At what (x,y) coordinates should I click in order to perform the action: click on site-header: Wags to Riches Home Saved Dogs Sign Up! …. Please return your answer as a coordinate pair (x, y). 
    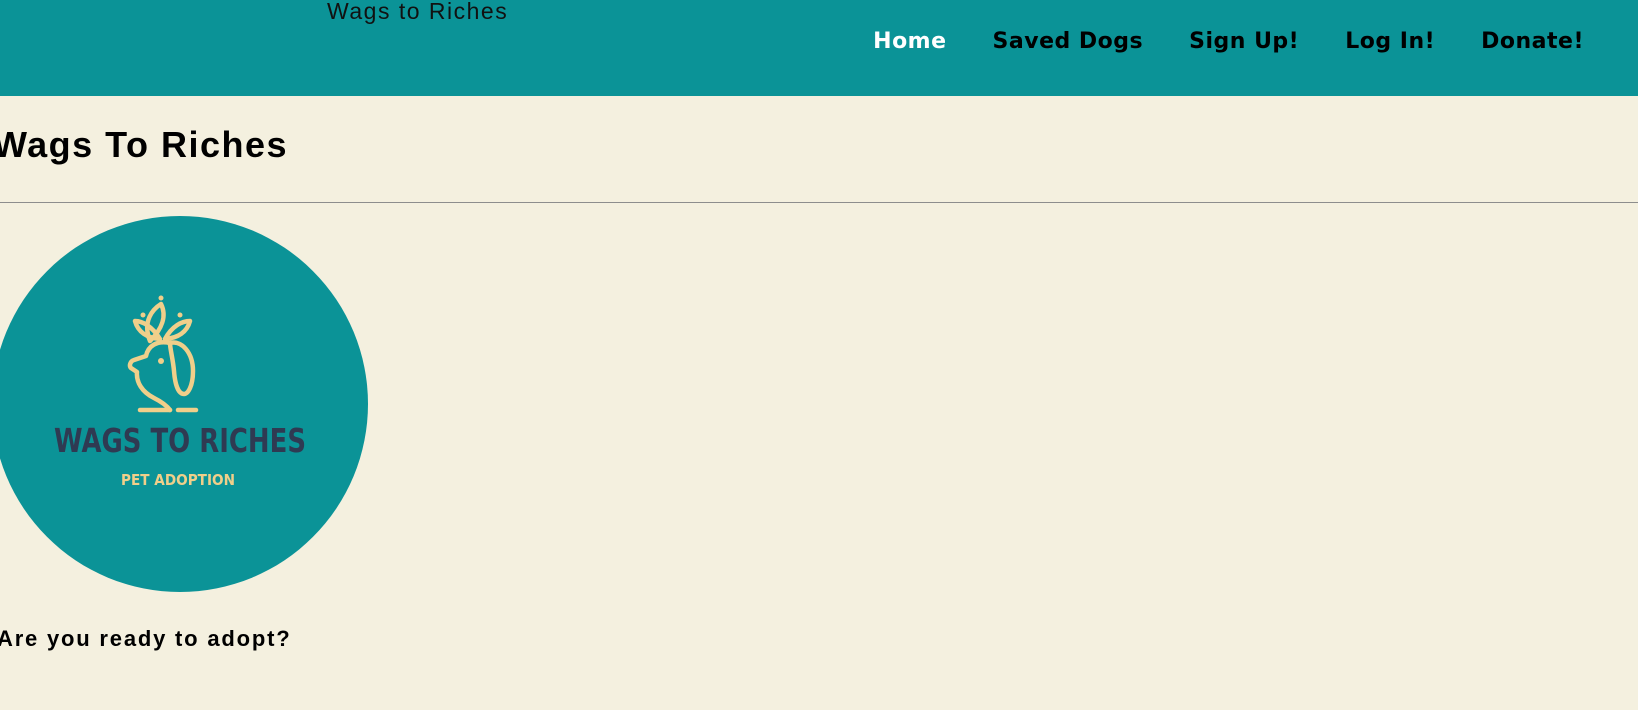
    Looking at the image, I should click on (819, 48).